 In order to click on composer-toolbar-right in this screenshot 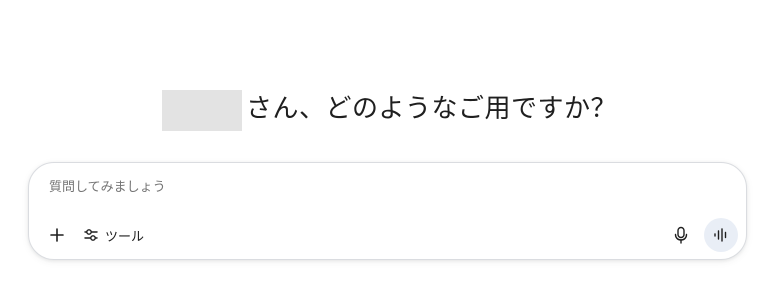, I will do `click(702, 235)`.